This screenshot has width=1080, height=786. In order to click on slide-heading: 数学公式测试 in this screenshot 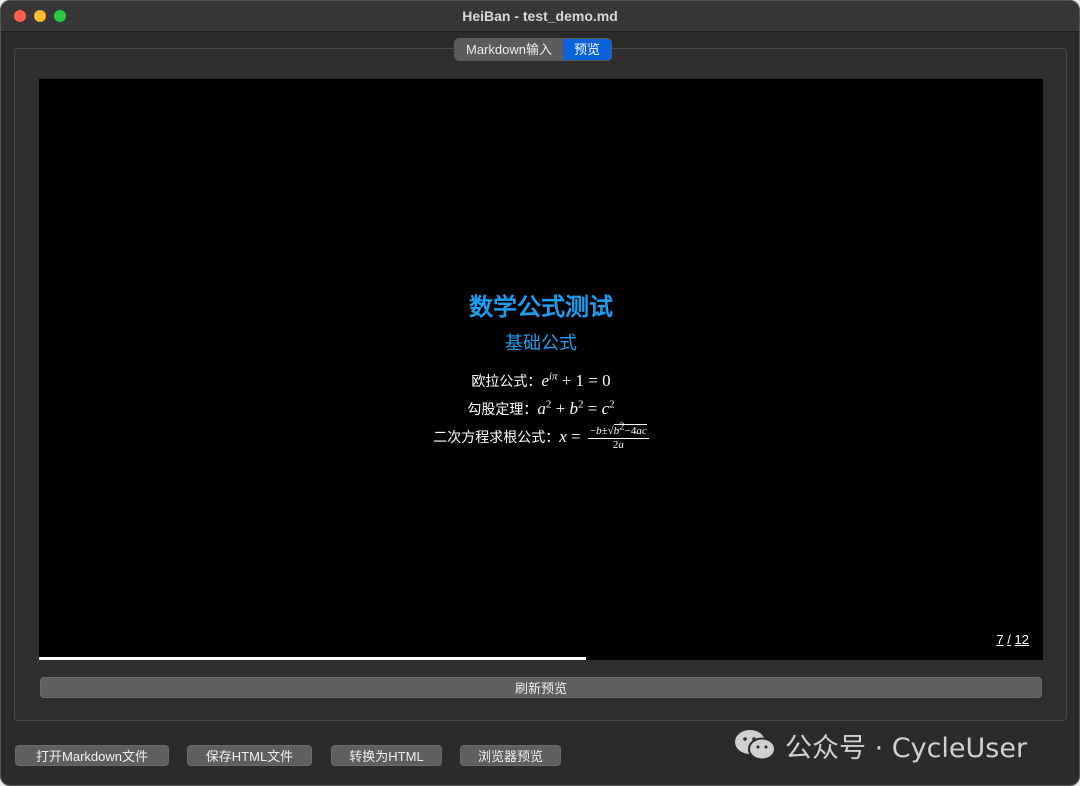, I will do `click(541, 307)`.